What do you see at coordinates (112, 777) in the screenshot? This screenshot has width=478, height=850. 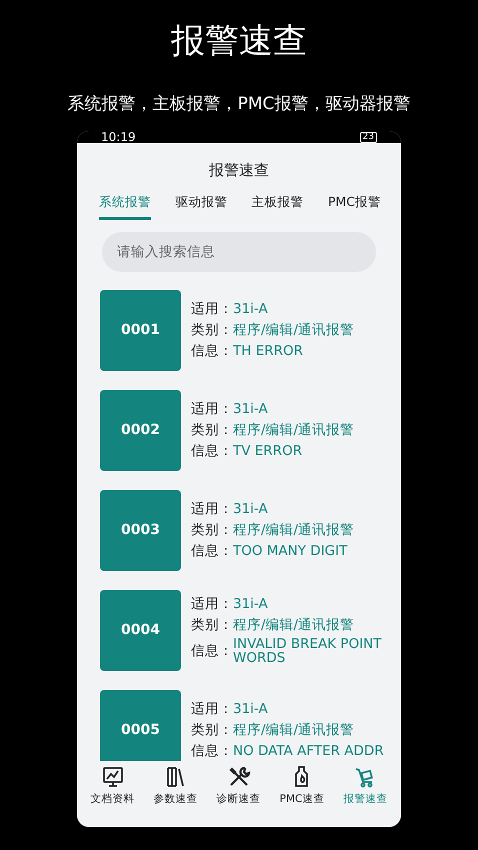 I see `monitor-chart-icon` at bounding box center [112, 777].